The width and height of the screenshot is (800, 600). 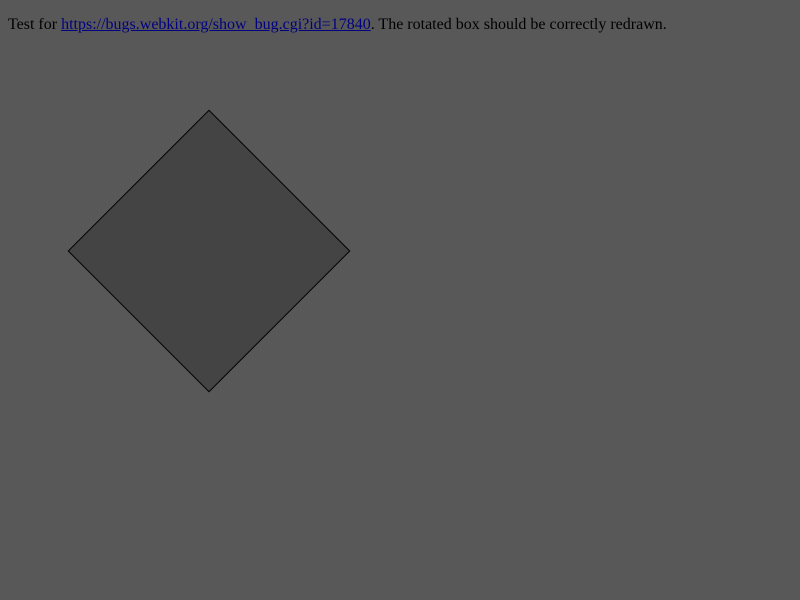 What do you see at coordinates (35, 24) in the screenshot?
I see `description-prefix: Test for` at bounding box center [35, 24].